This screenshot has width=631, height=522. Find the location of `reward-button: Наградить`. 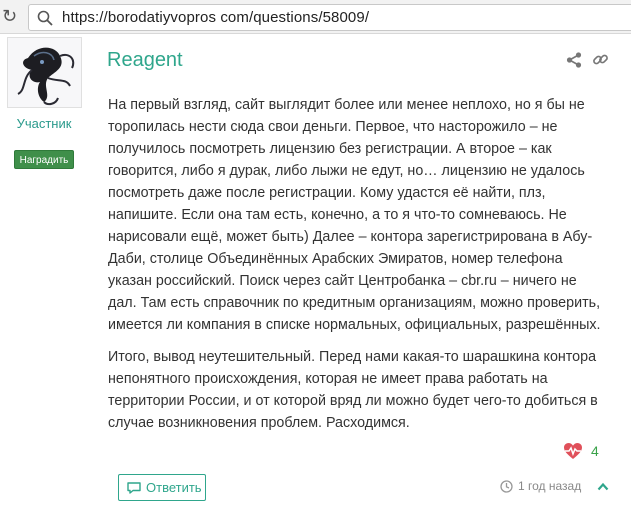

reward-button: Наградить is located at coordinates (44, 159).